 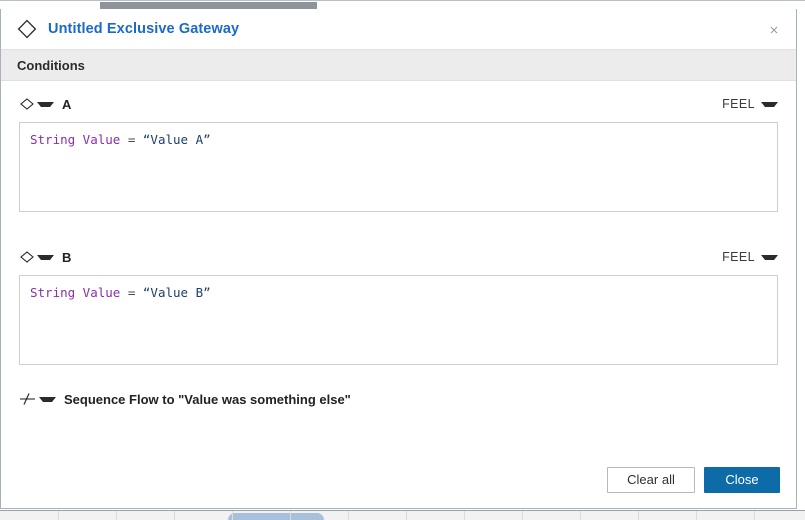 I want to click on conditions-label: Conditions, so click(x=51, y=65).